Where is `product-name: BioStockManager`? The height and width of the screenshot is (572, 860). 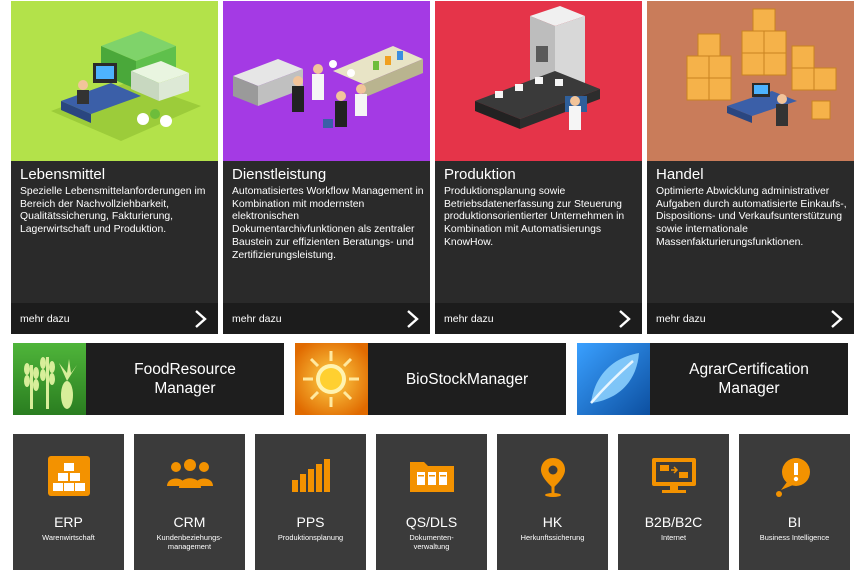
product-name: BioStockManager is located at coordinates (467, 379).